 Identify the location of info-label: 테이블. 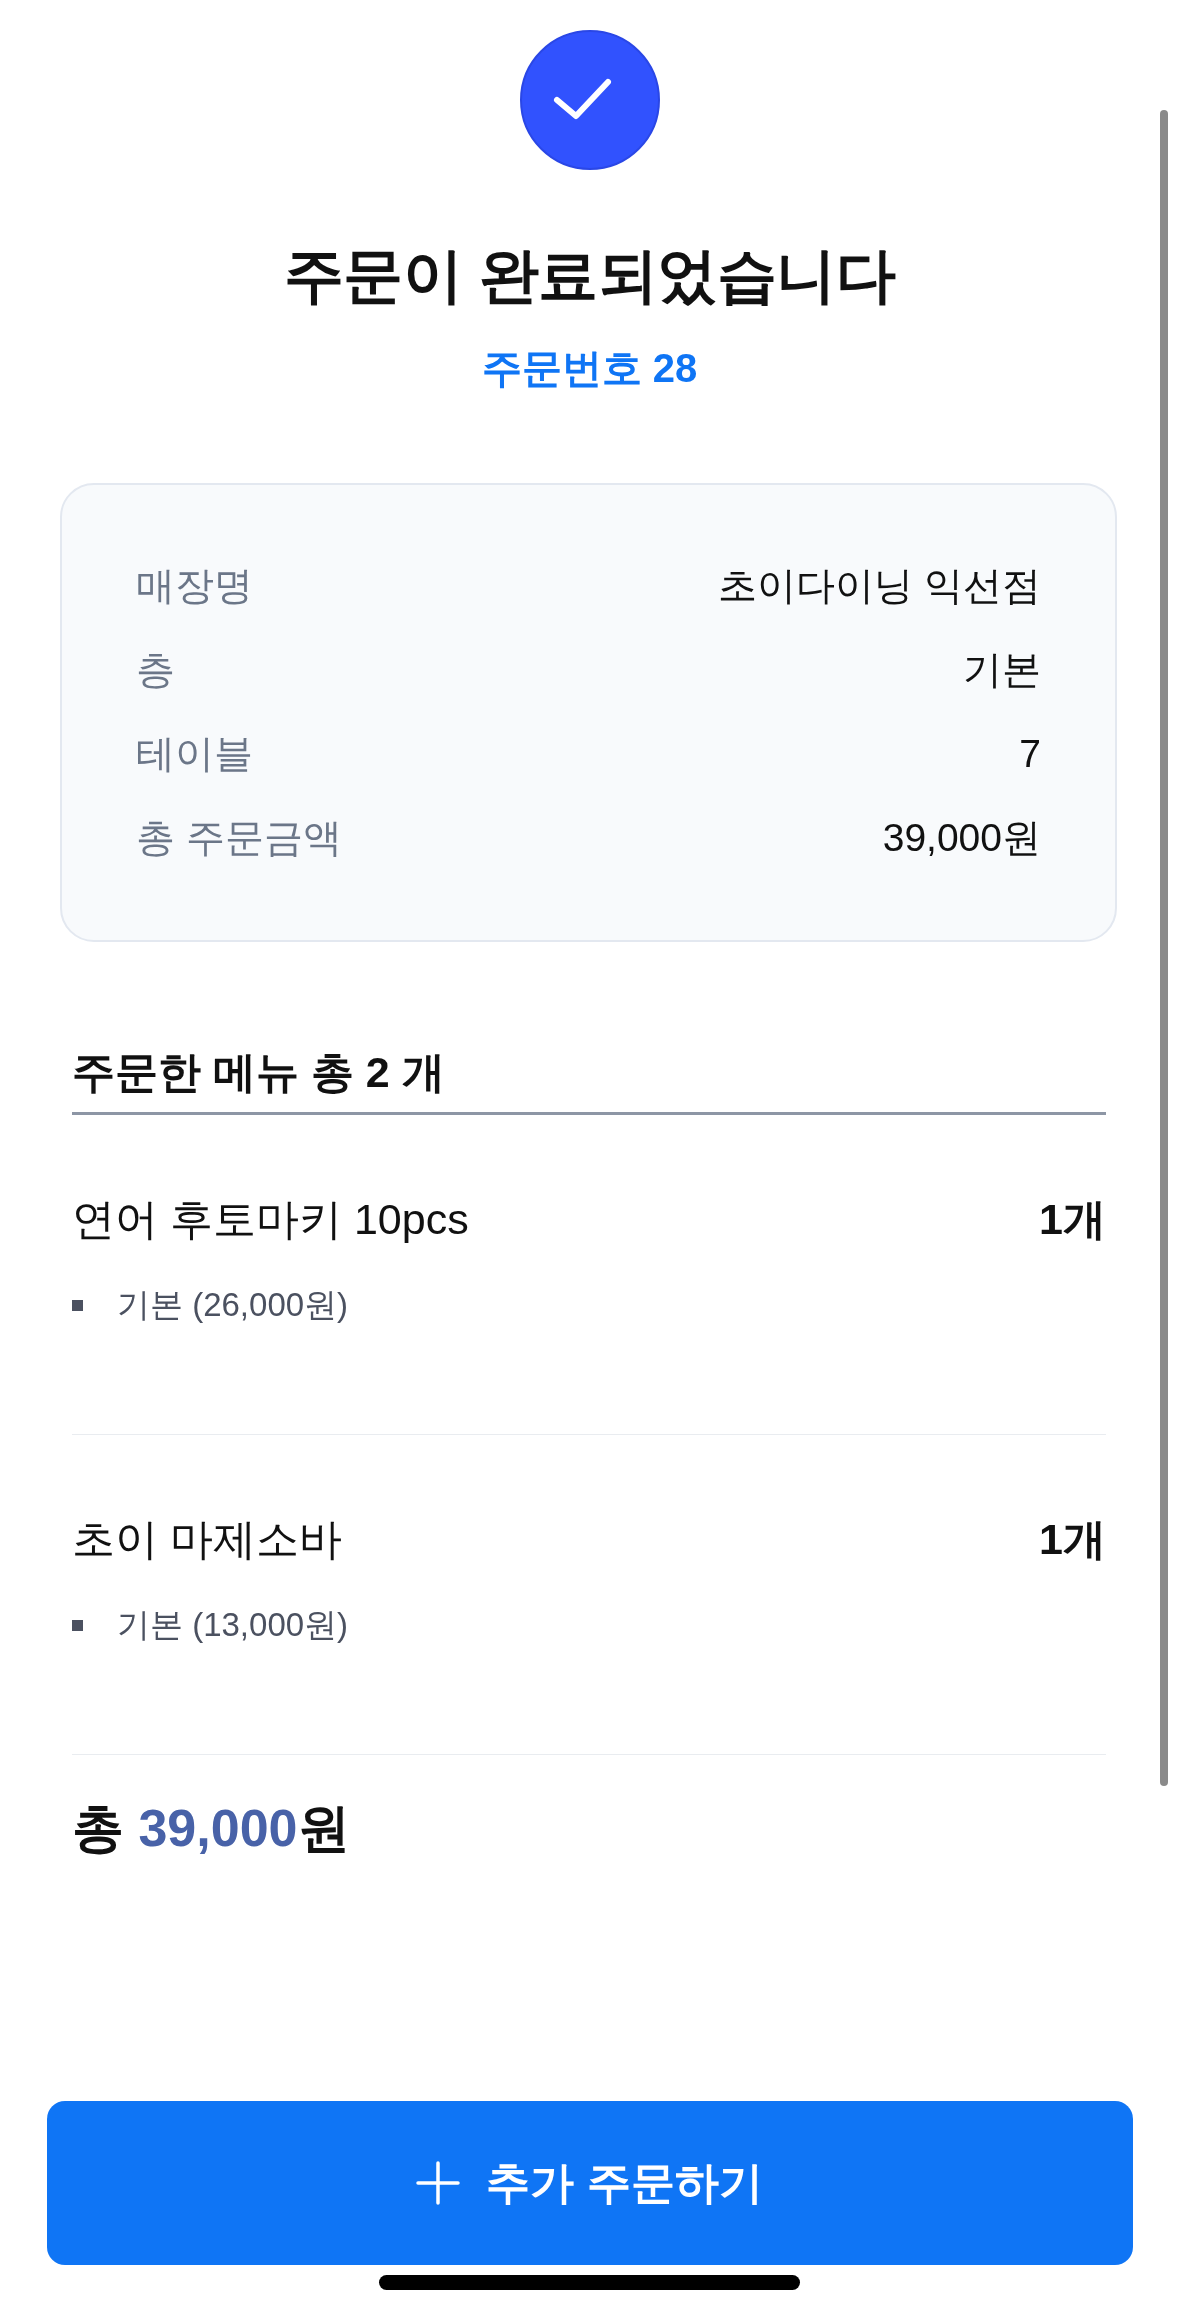
(194, 754).